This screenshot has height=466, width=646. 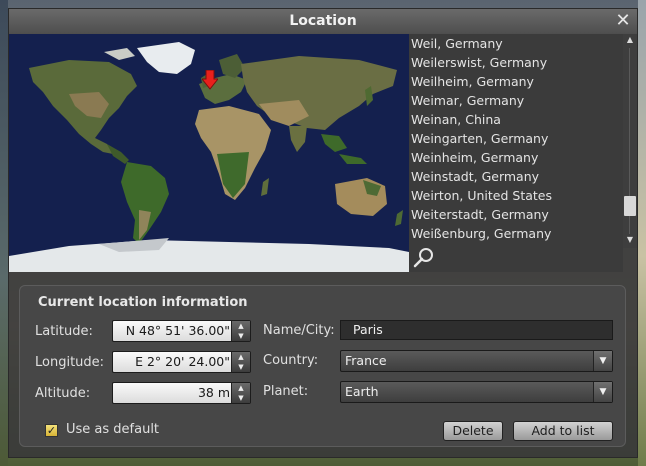 What do you see at coordinates (213, 392) in the screenshot?
I see `altitude-value: 38 m` at bounding box center [213, 392].